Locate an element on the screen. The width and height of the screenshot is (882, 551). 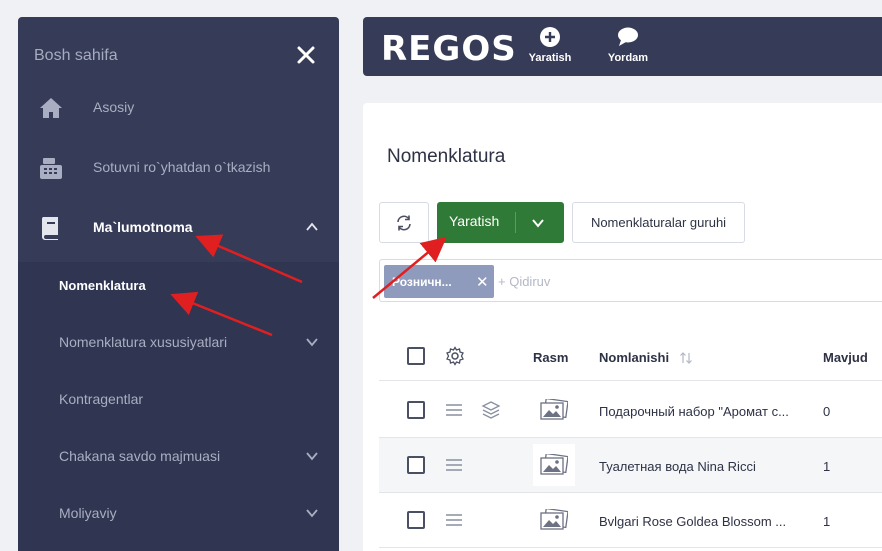
filter-chip: Розничн... ✕ is located at coordinates (439, 281).